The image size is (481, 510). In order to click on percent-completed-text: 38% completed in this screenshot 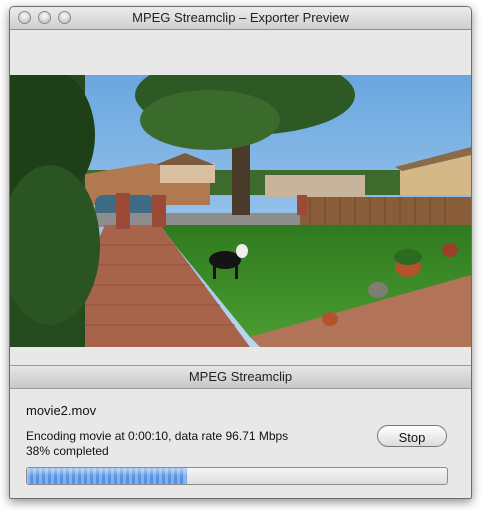, I will do `click(67, 451)`.